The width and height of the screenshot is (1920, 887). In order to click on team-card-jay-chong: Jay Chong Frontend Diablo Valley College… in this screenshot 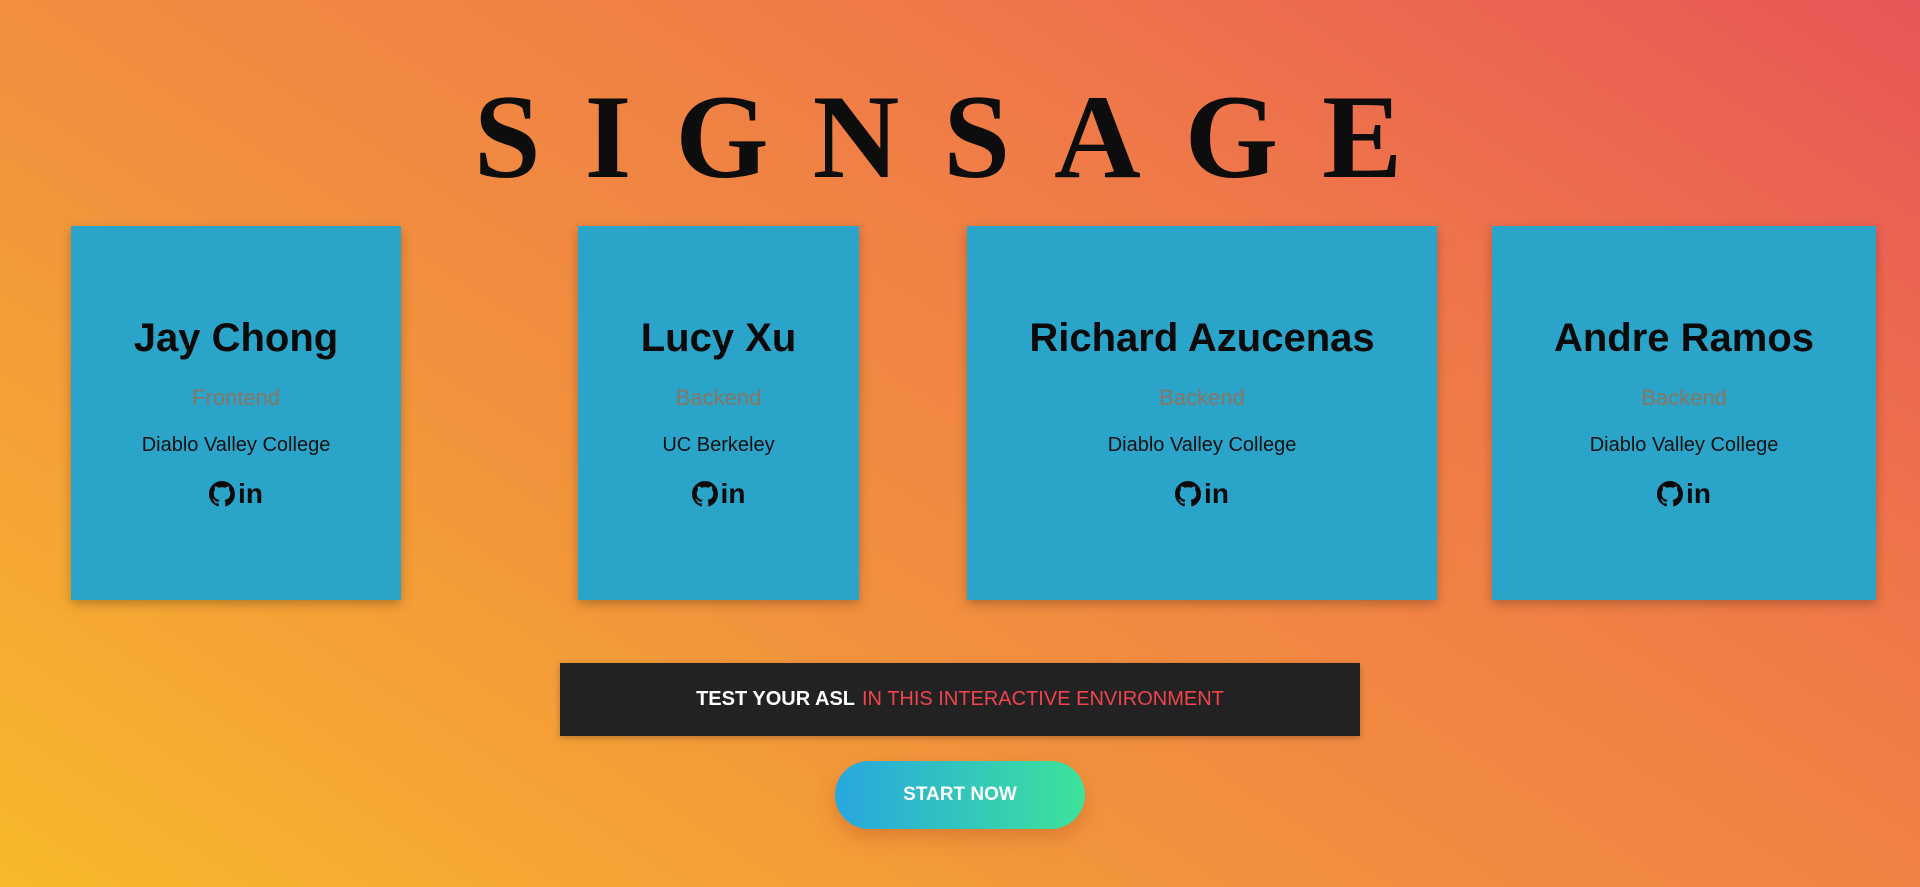, I will do `click(236, 413)`.